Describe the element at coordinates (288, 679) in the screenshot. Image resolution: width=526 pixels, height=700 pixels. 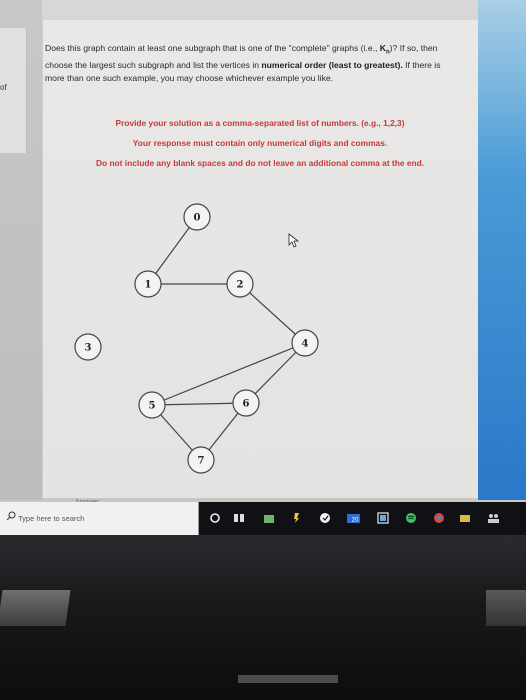
I see `bezel-label` at that location.